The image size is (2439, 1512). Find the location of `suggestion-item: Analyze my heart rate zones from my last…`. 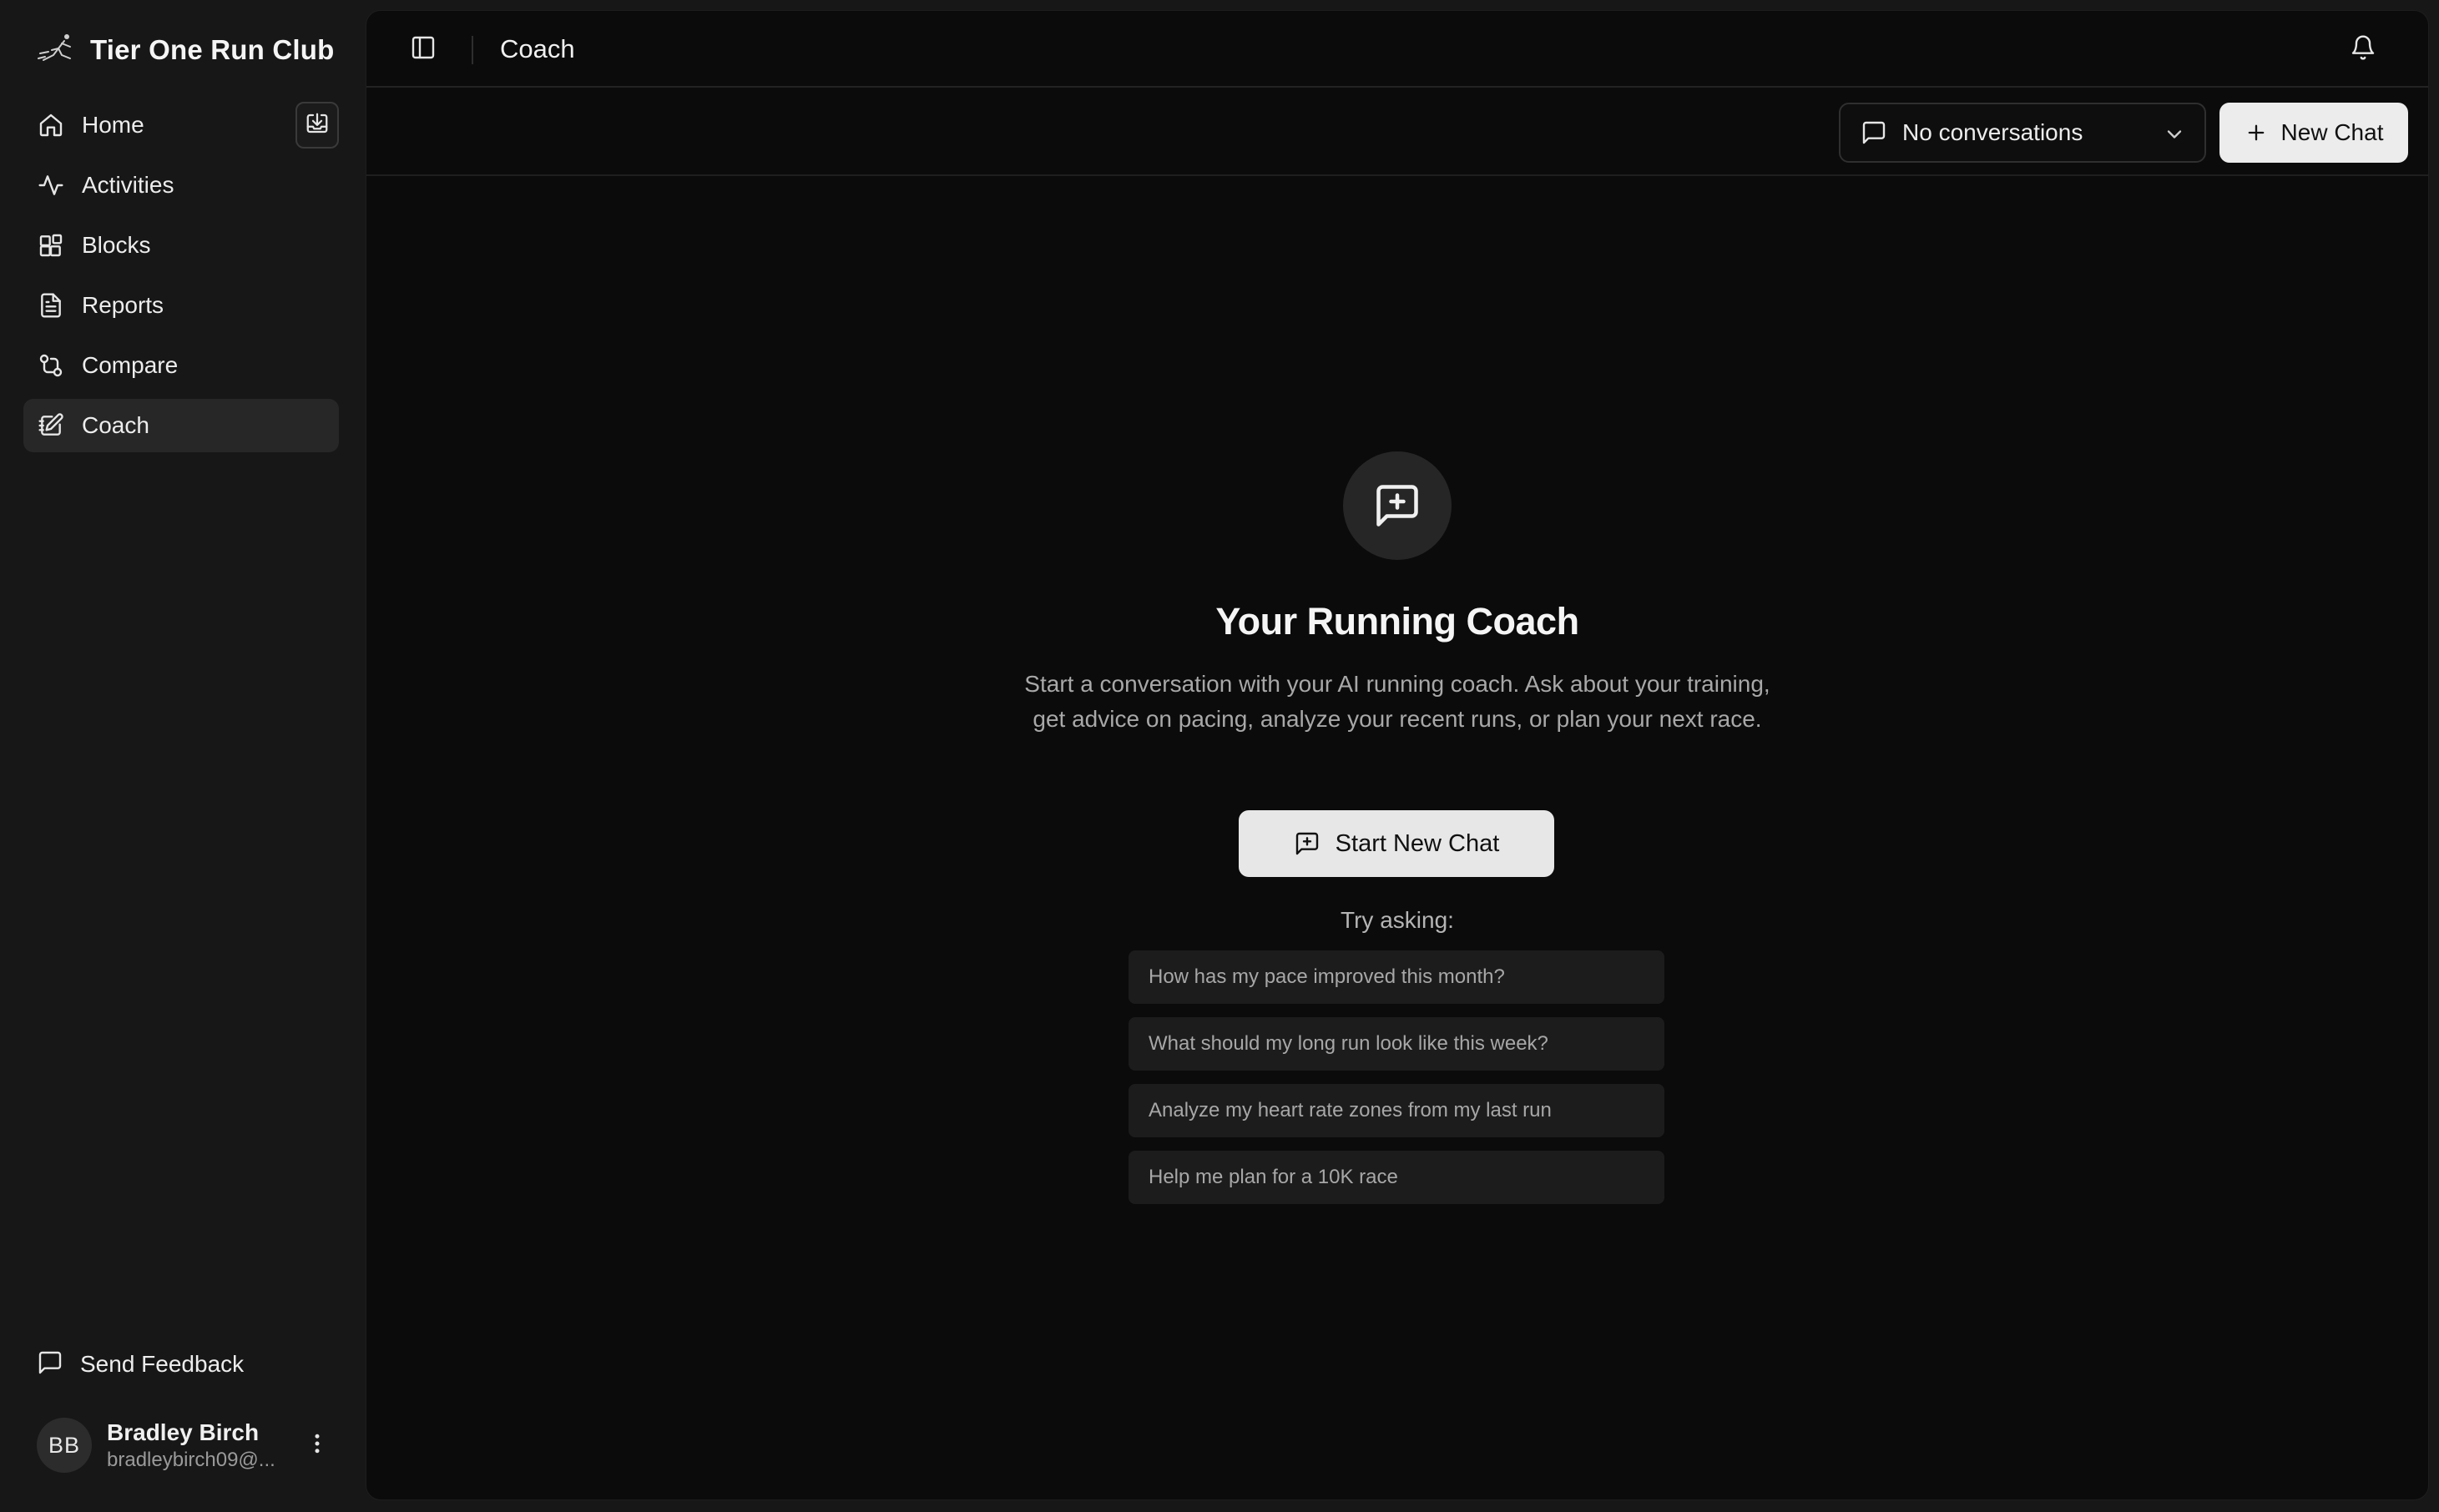

suggestion-item: Analyze my heart rate zones from my last… is located at coordinates (1396, 1110).